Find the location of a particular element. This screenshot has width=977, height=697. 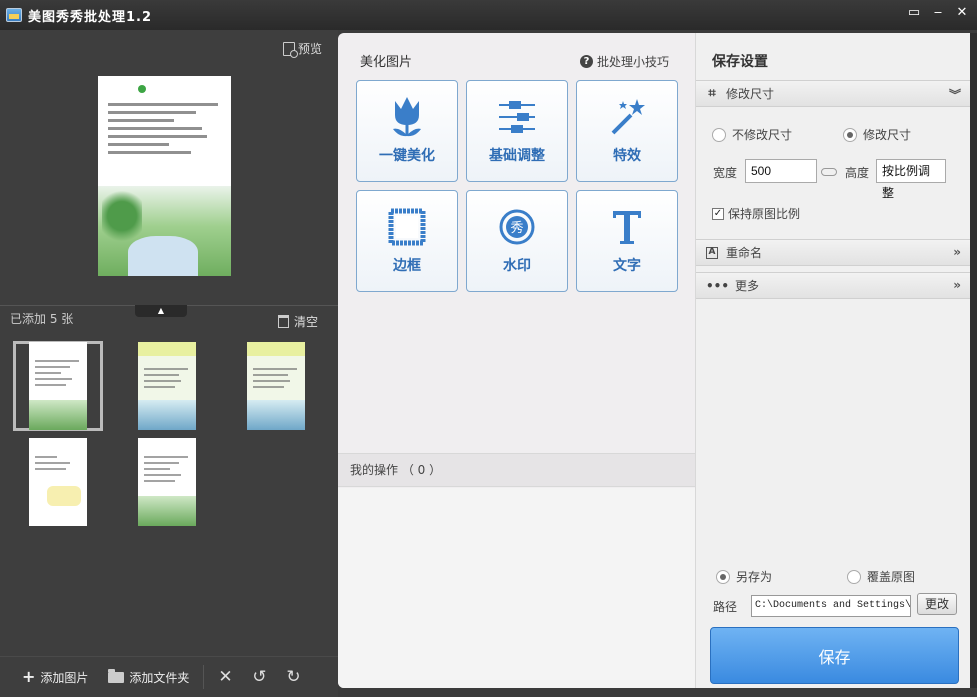

resize-radio: 修改尺寸 is located at coordinates (877, 134).